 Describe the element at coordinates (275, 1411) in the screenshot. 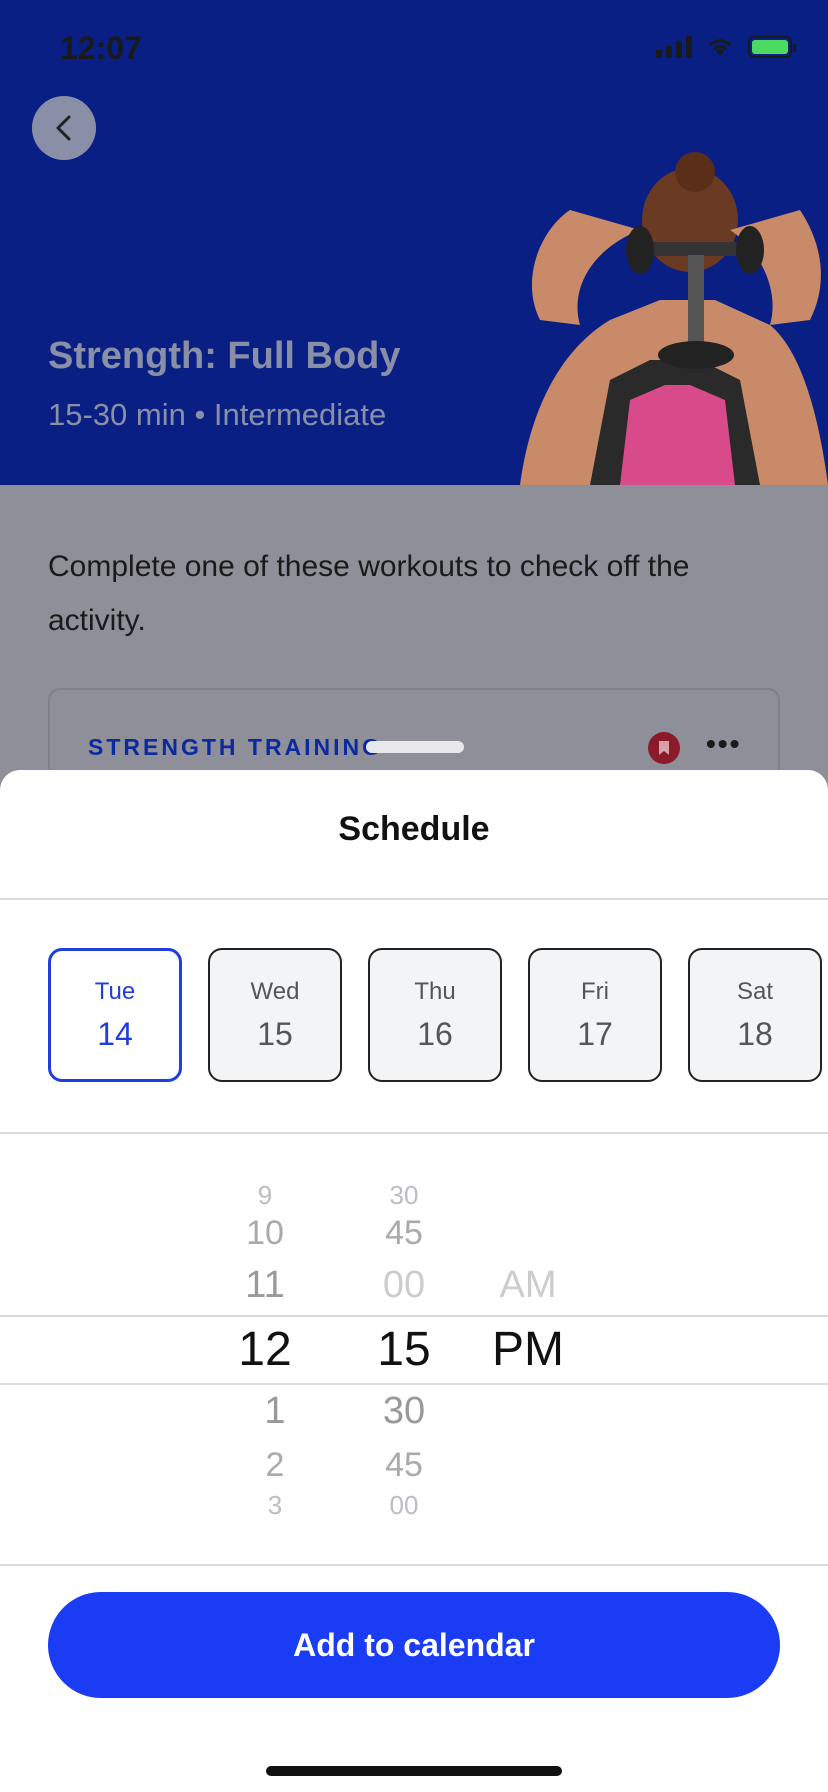

I see `picker-value: 1` at that location.